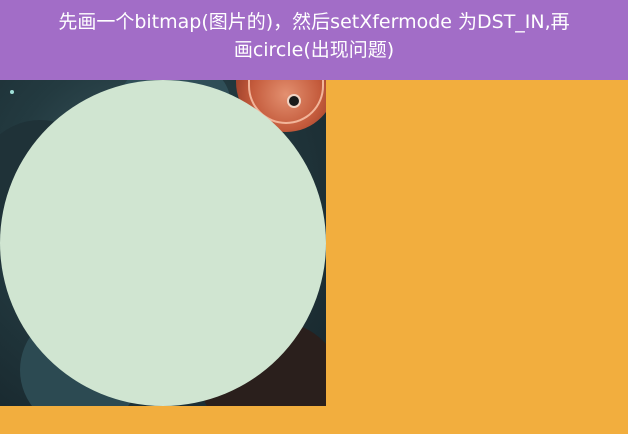 The height and width of the screenshot is (434, 628). Describe the element at coordinates (314, 50) in the screenshot. I see `title-text-line-2: 画circle(出现问题)` at that location.